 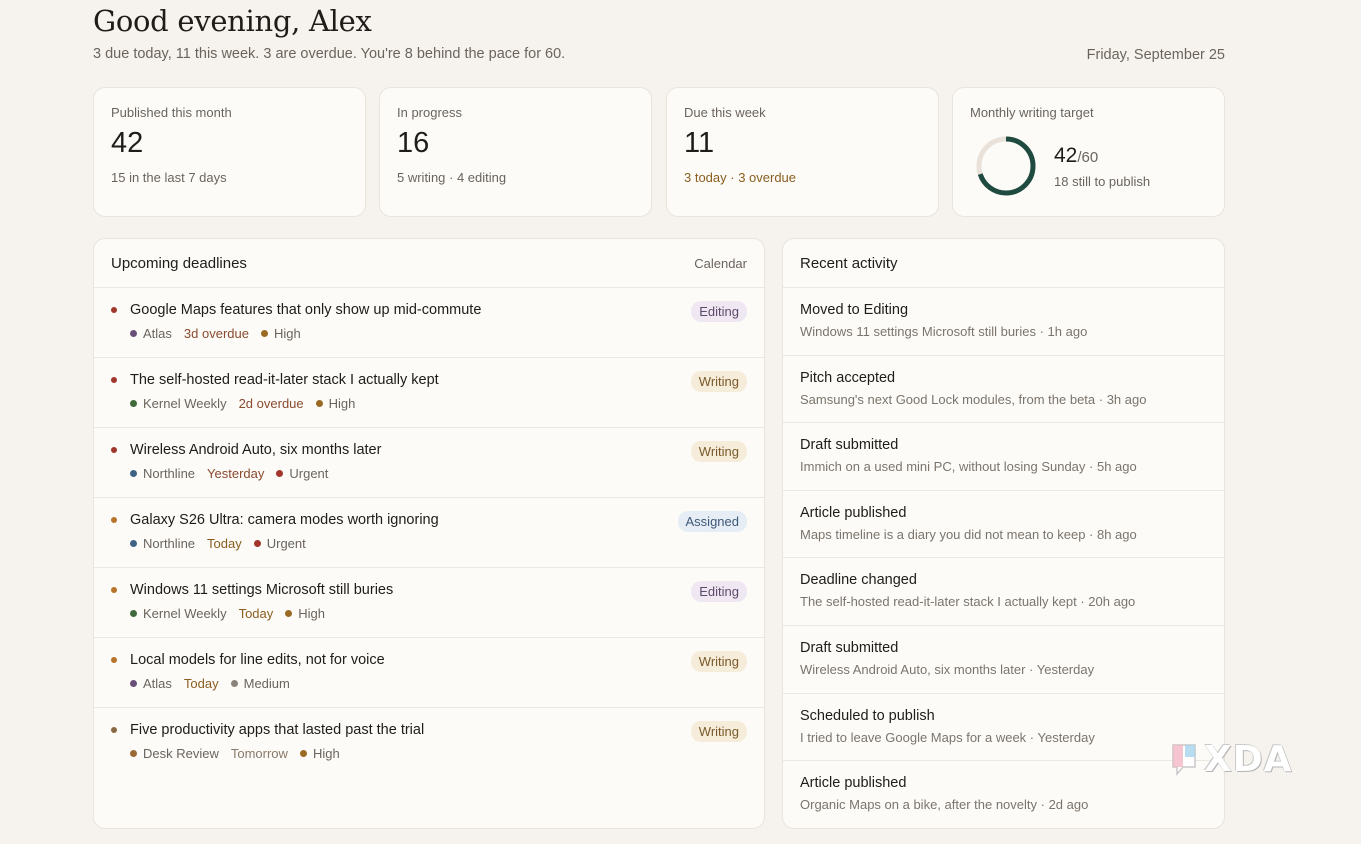 I want to click on deadline-due: 3d overdue, so click(x=216, y=333).